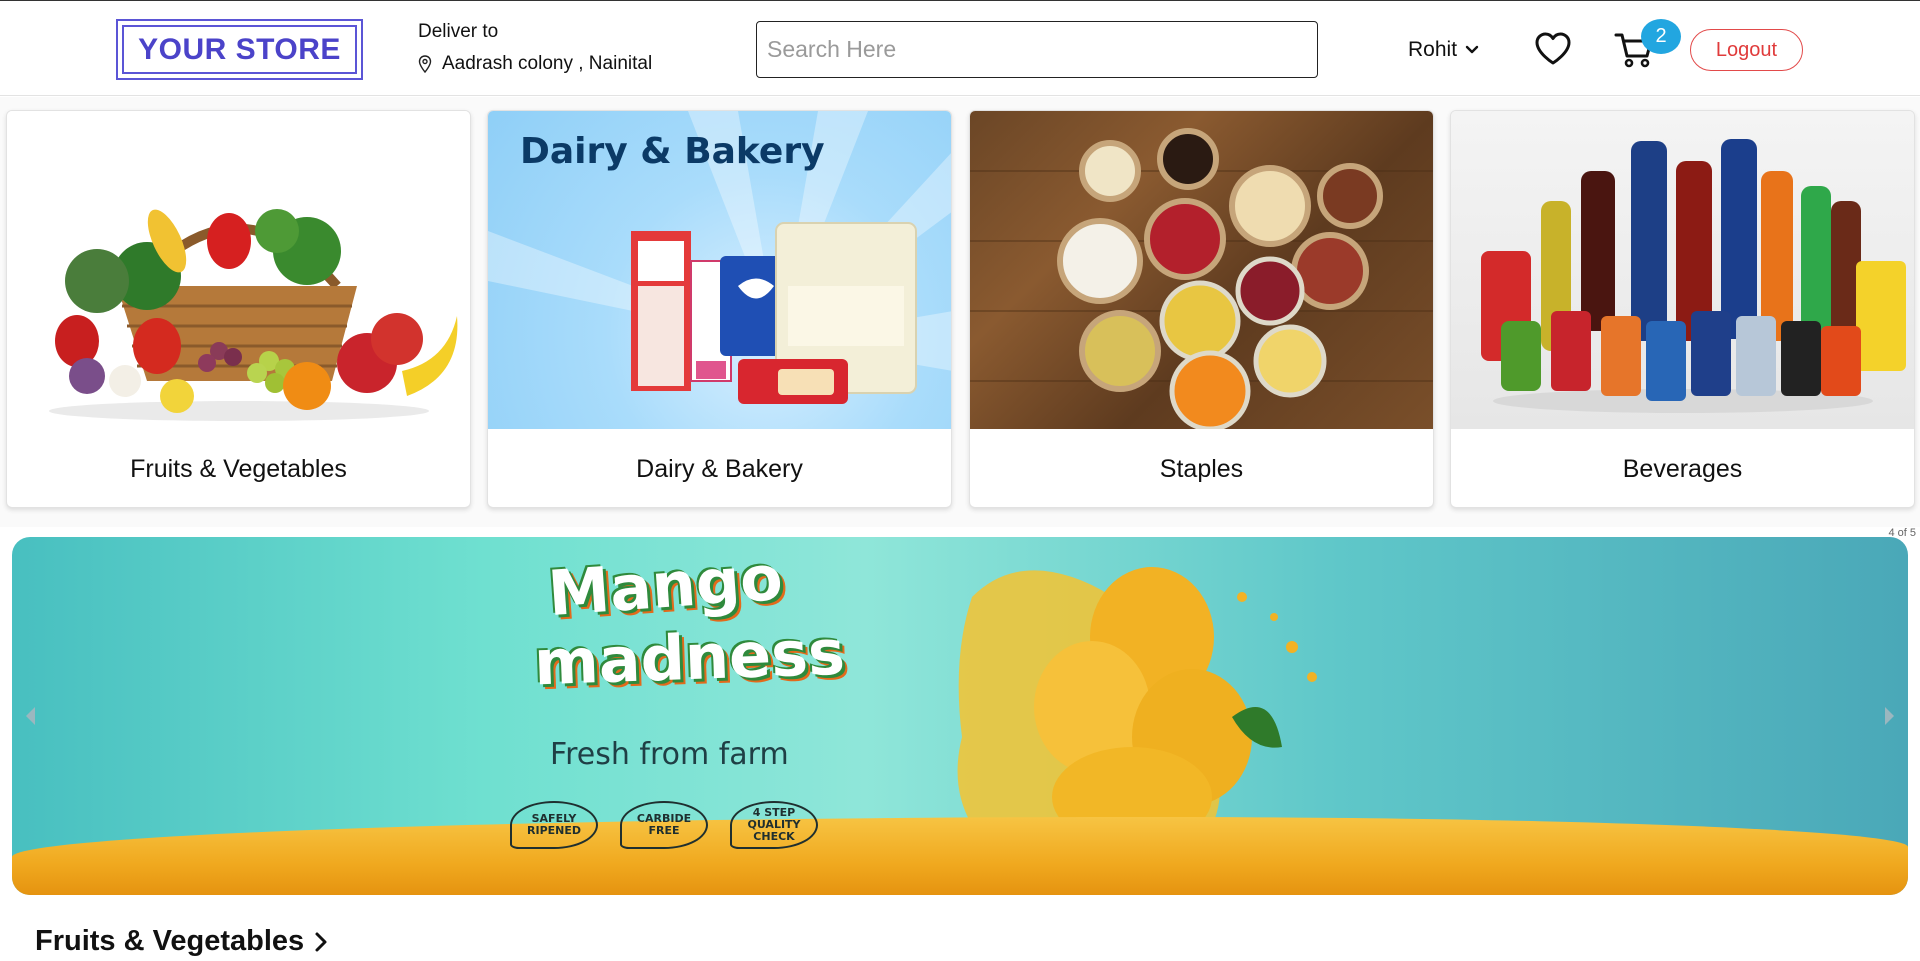  I want to click on store-logo-text: YOUR STORE, so click(239, 49).